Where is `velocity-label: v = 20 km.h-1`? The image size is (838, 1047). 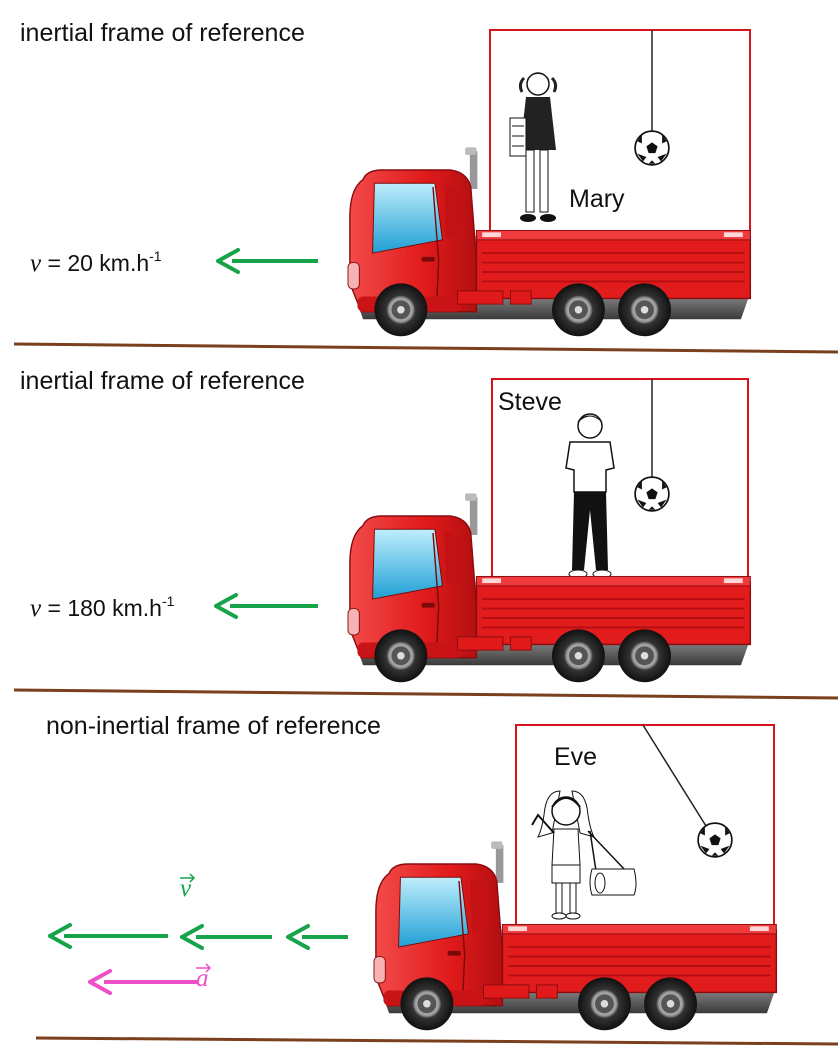 velocity-label: v = 20 km.h-1 is located at coordinates (96, 262).